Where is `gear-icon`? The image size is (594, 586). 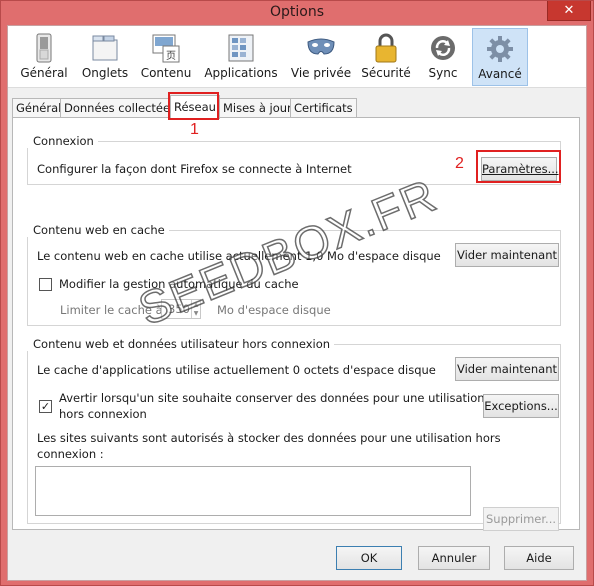 gear-icon is located at coordinates (500, 49).